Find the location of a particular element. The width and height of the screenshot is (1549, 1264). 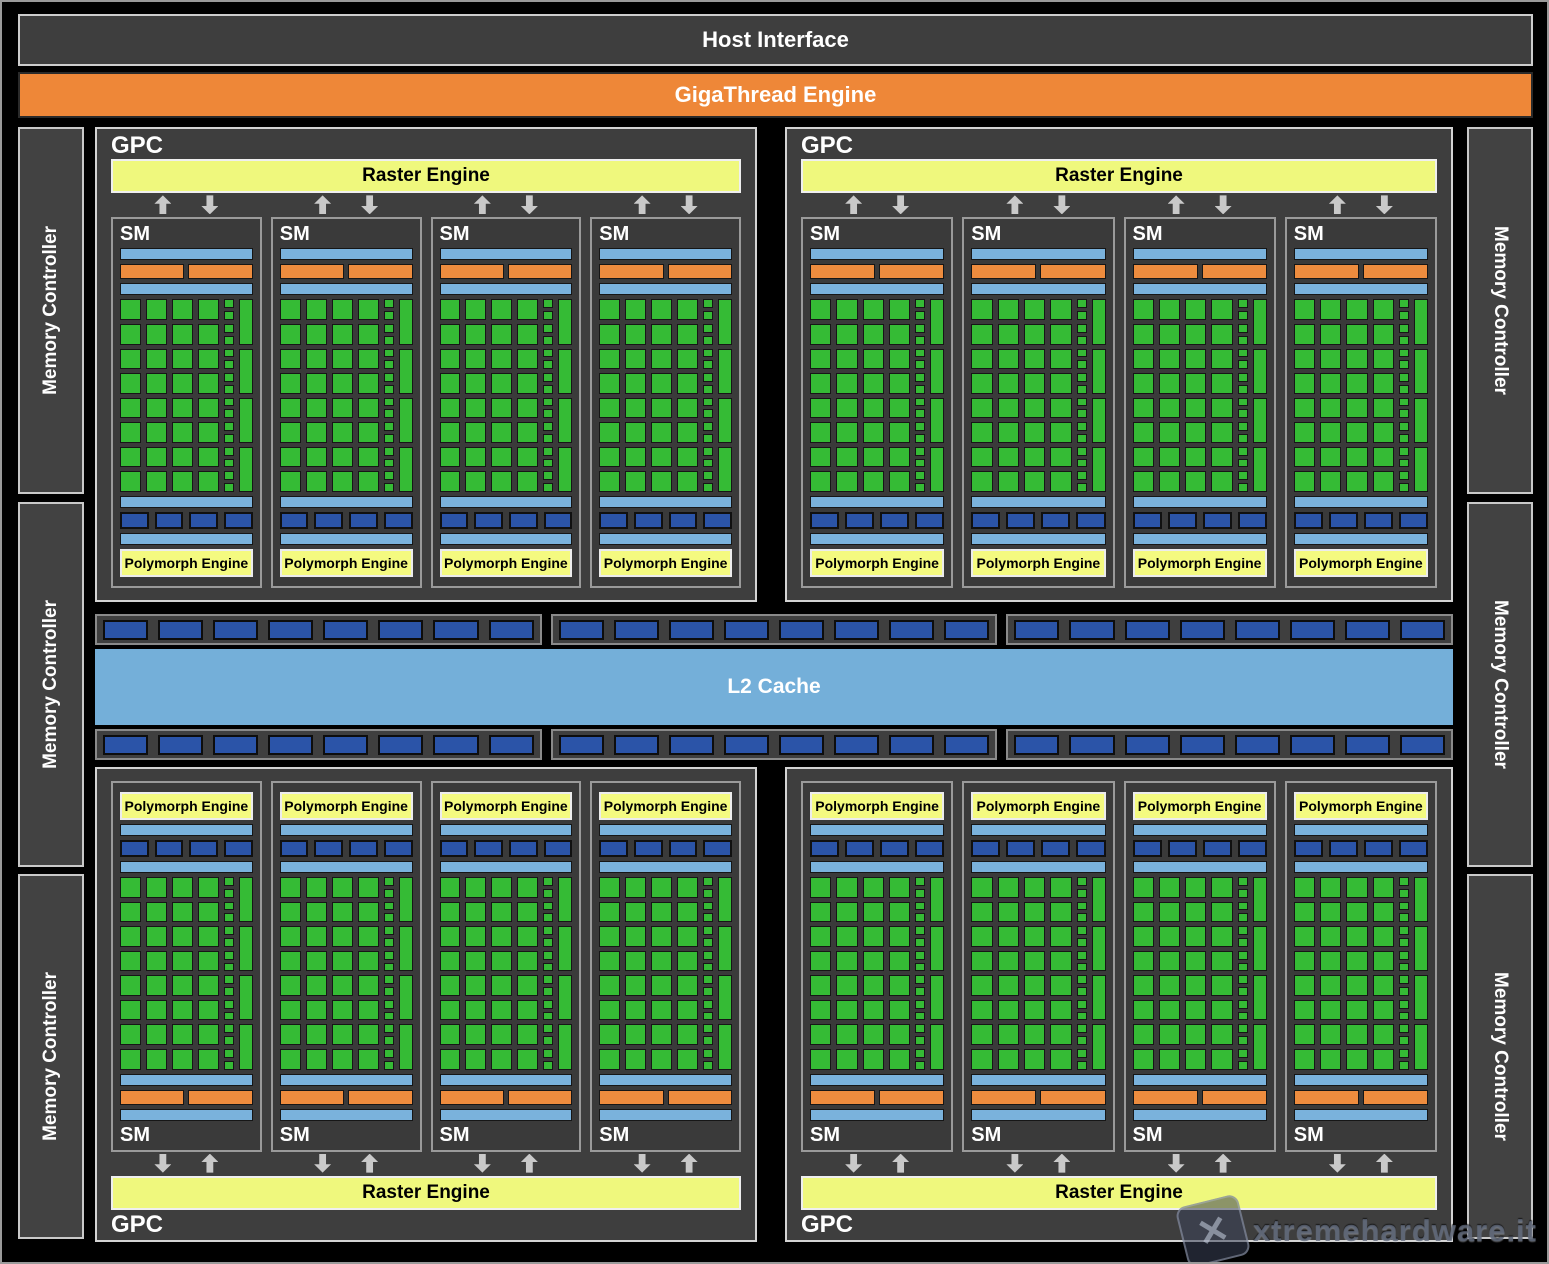

memory-controller-block: Memory Controller is located at coordinates (51, 310).